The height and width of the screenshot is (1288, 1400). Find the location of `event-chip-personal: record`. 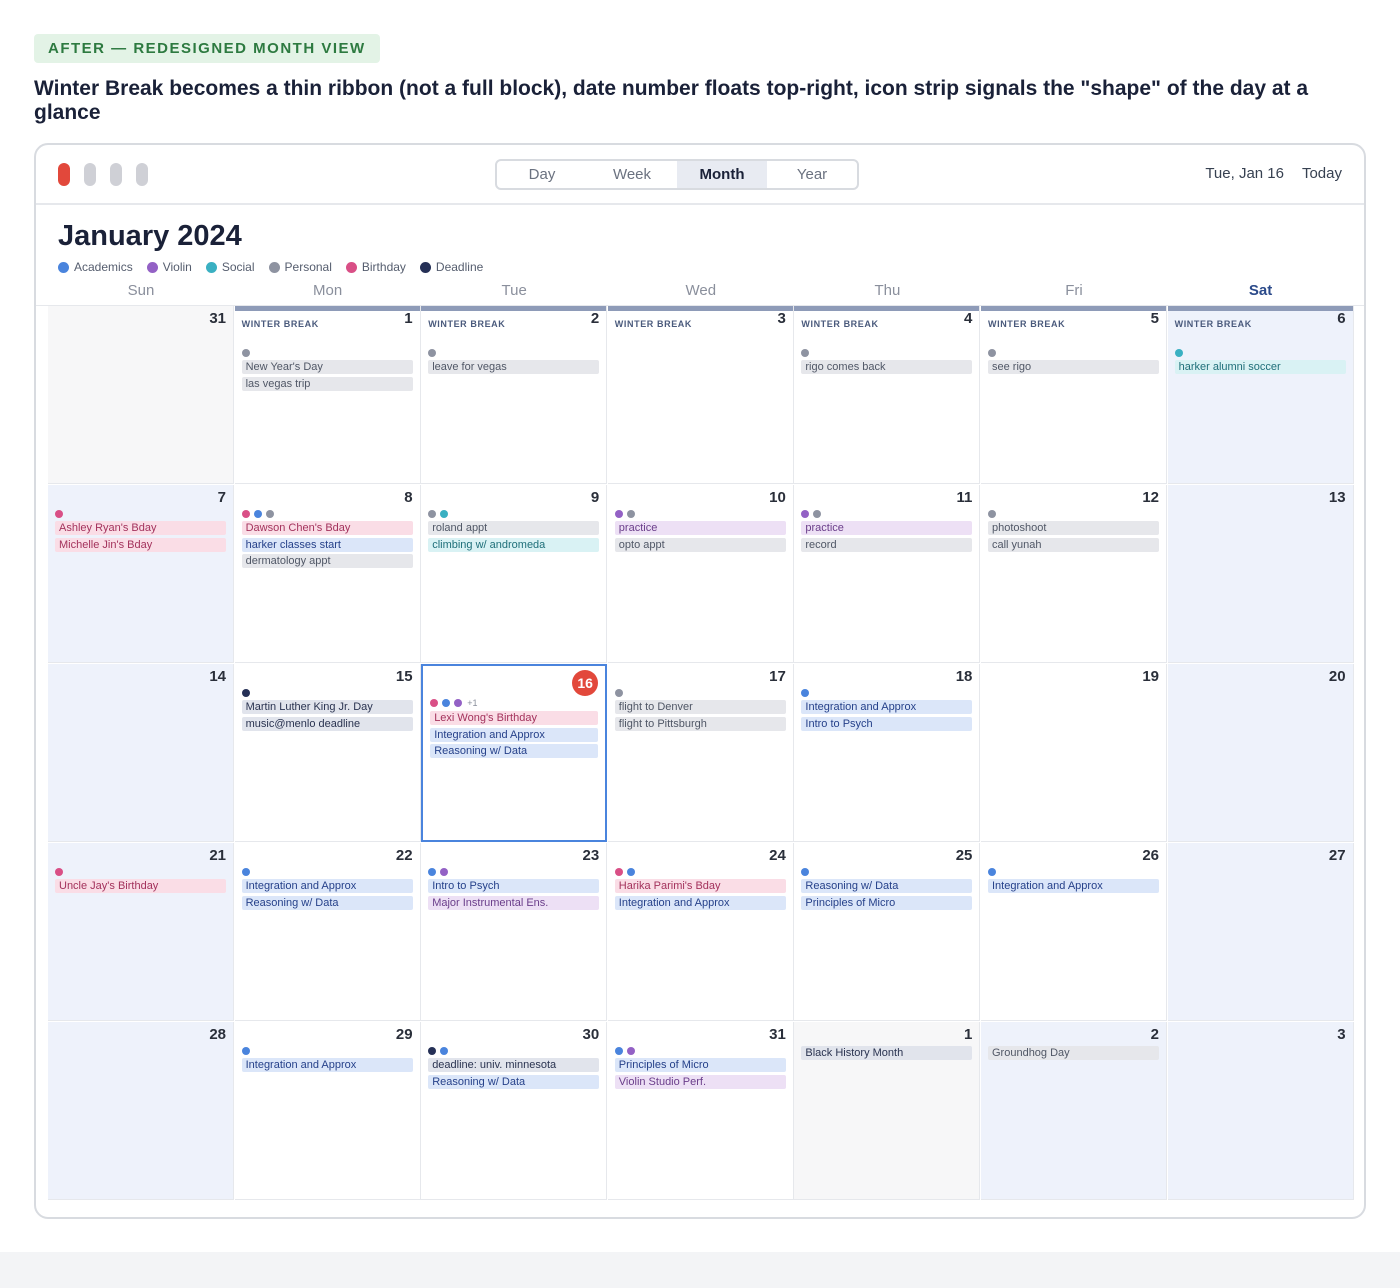

event-chip-personal: record is located at coordinates (886, 545).